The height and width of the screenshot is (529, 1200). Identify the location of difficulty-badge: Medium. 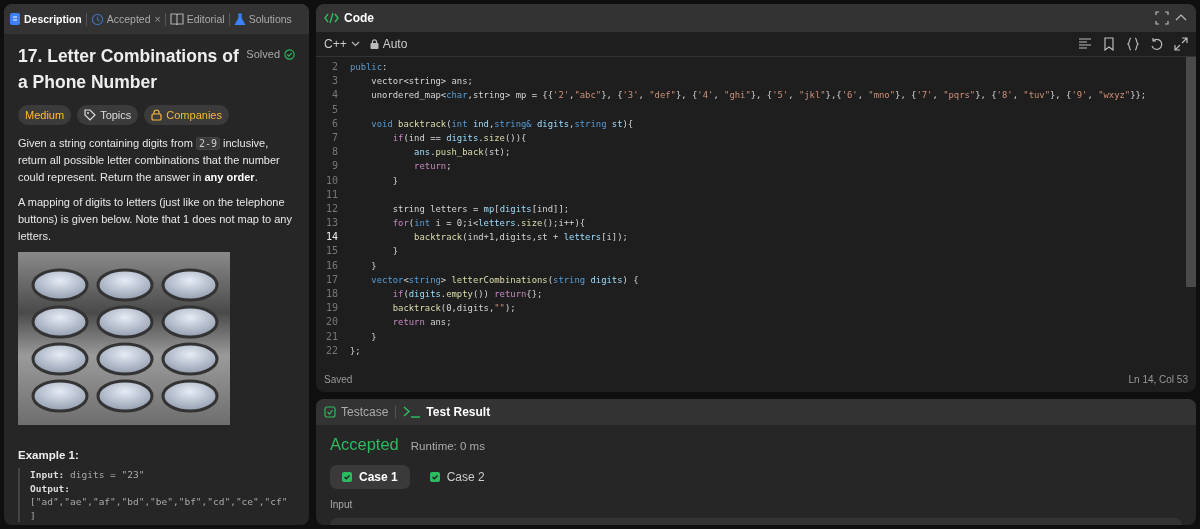
(45, 115).